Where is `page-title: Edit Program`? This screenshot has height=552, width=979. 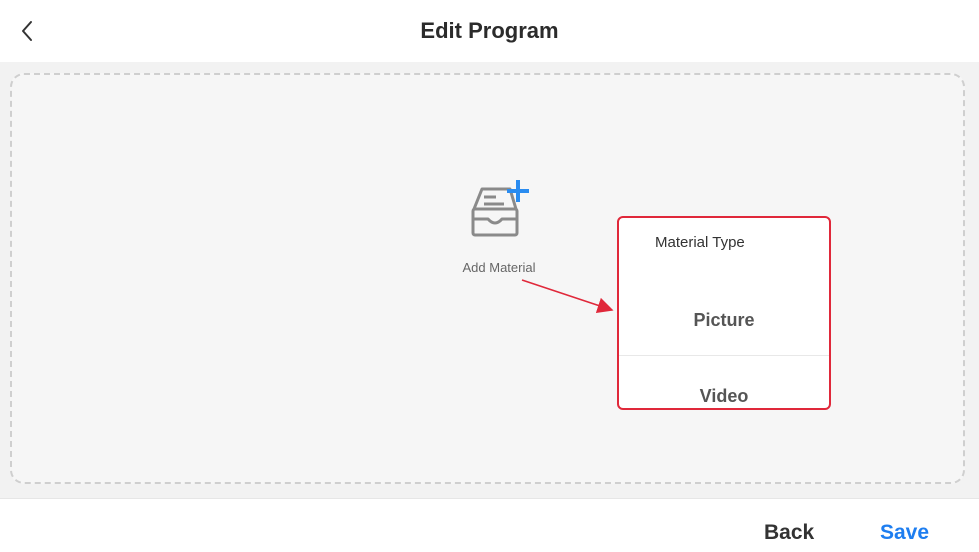
page-title: Edit Program is located at coordinates (489, 30).